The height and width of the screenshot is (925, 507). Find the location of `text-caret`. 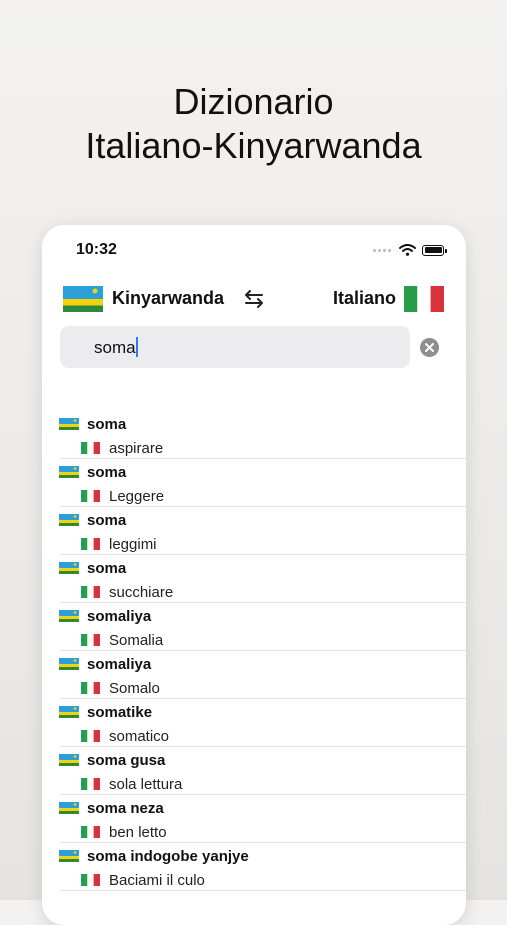

text-caret is located at coordinates (136, 347).